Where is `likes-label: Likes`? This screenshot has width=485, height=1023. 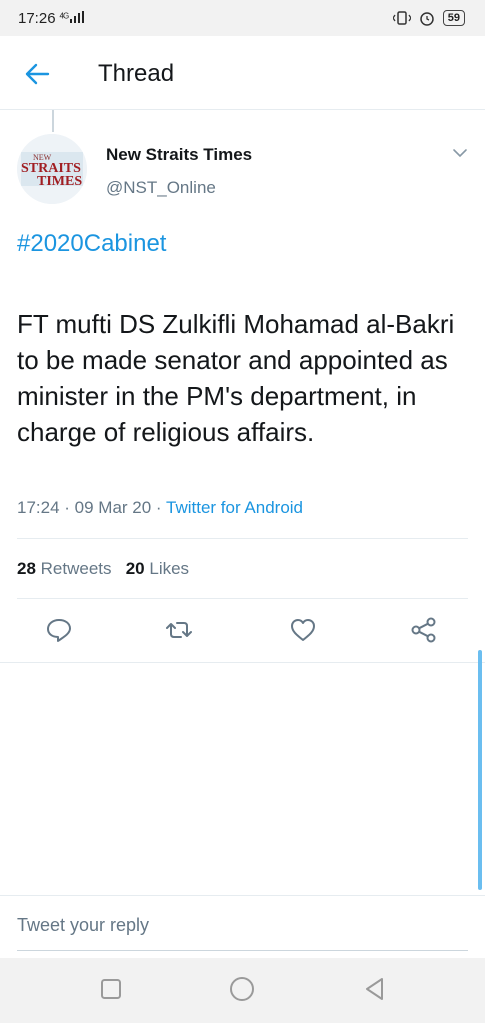
likes-label: Likes is located at coordinates (169, 568).